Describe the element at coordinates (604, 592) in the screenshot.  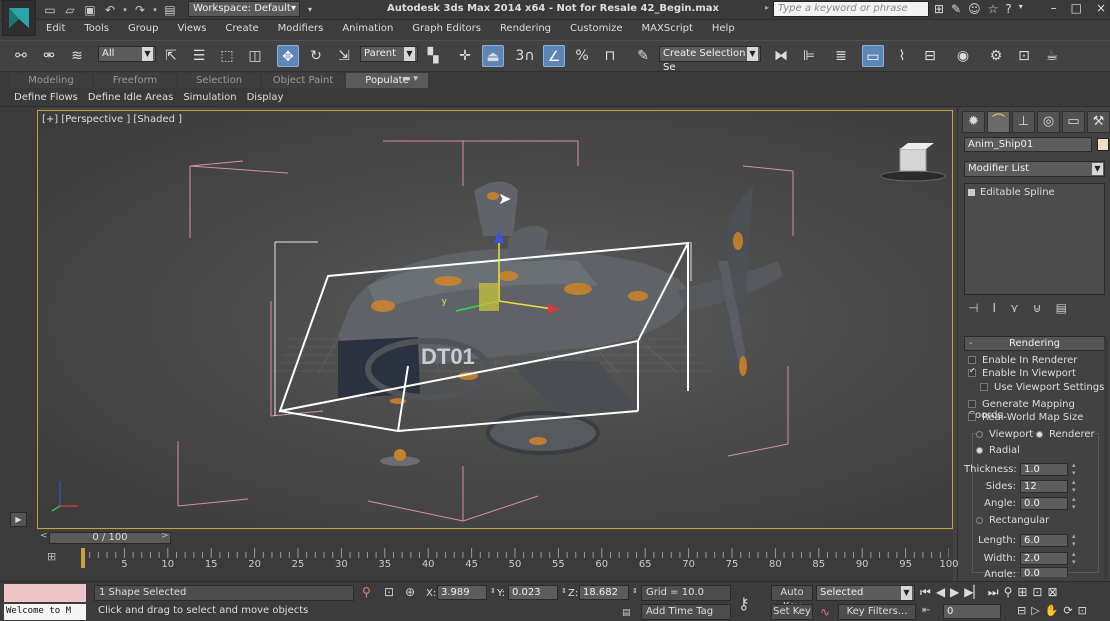
I see `z-coordinate-field: 18.682` at that location.